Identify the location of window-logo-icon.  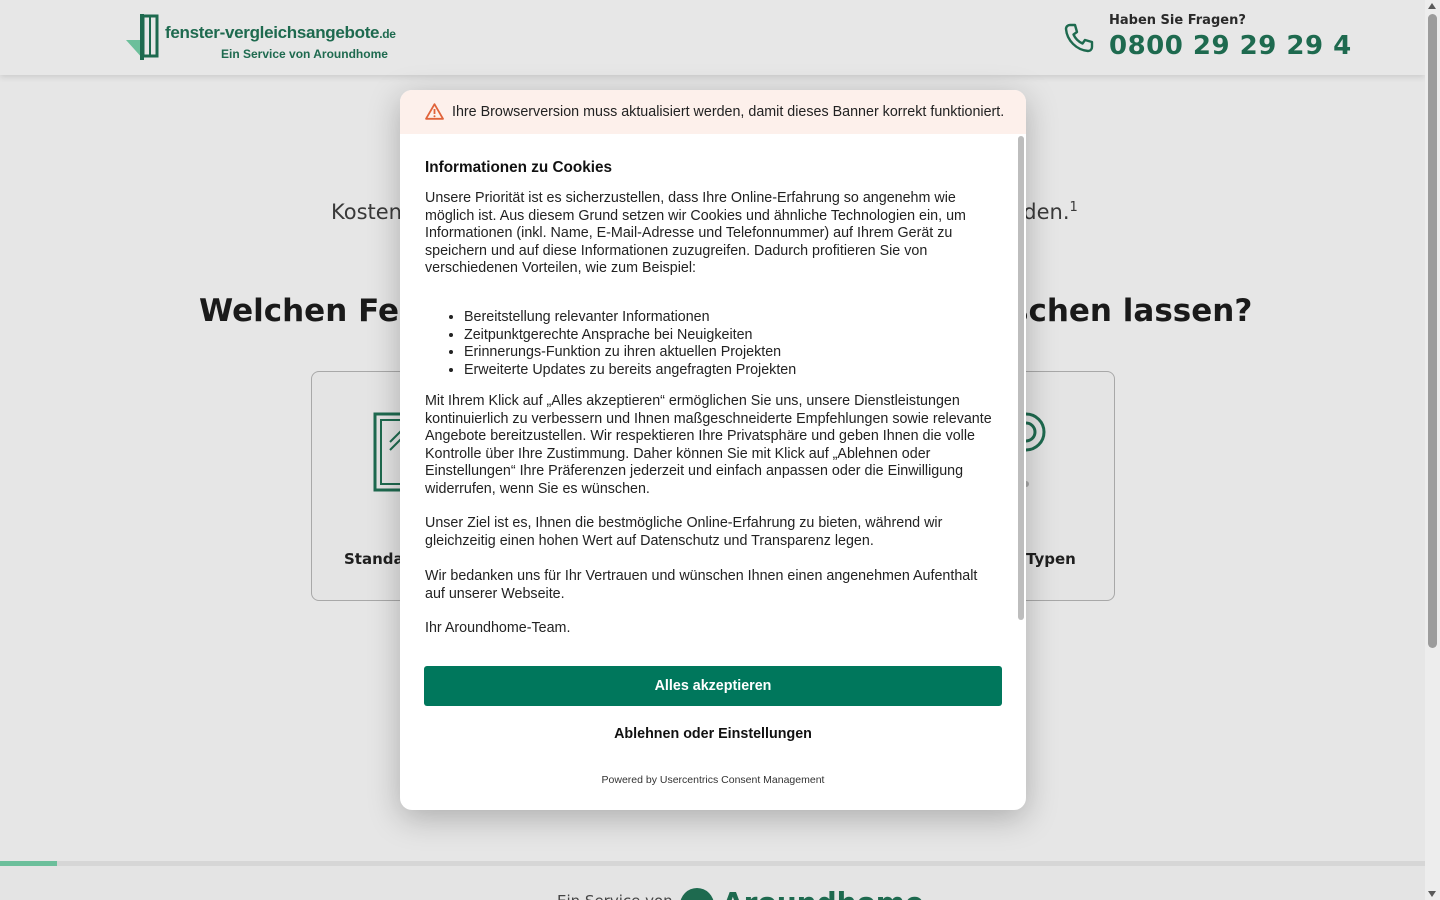
(142, 37).